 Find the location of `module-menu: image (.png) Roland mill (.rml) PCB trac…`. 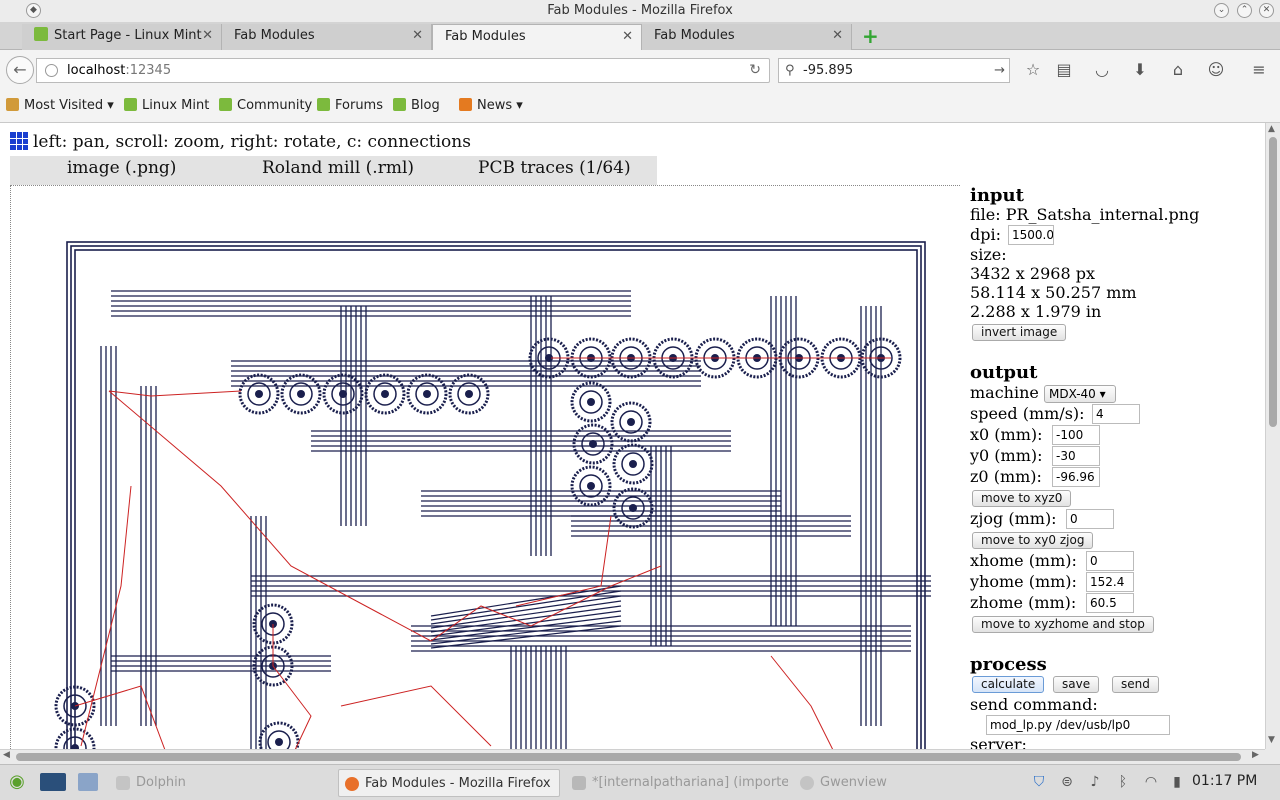

module-menu: image (.png) Roland mill (.rml) PCB trac… is located at coordinates (333, 170).